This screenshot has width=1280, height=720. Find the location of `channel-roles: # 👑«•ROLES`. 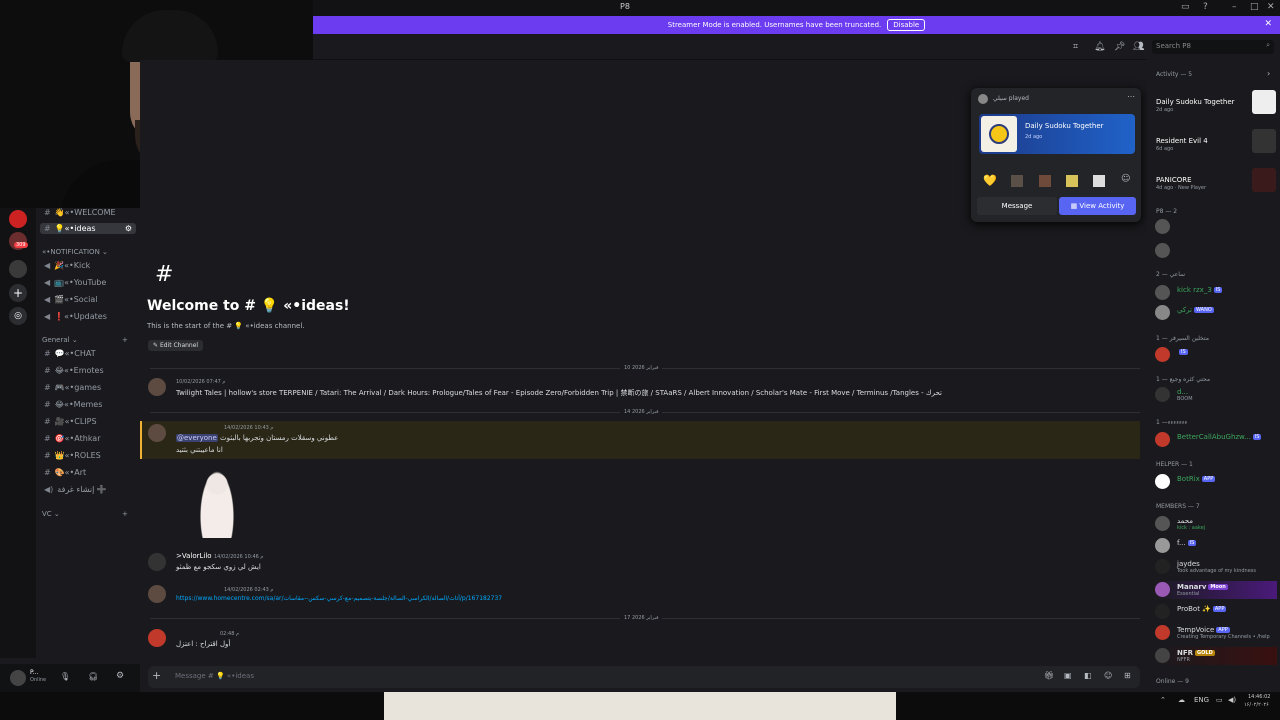

channel-roles: # 👑«•ROLES is located at coordinates (72, 455).